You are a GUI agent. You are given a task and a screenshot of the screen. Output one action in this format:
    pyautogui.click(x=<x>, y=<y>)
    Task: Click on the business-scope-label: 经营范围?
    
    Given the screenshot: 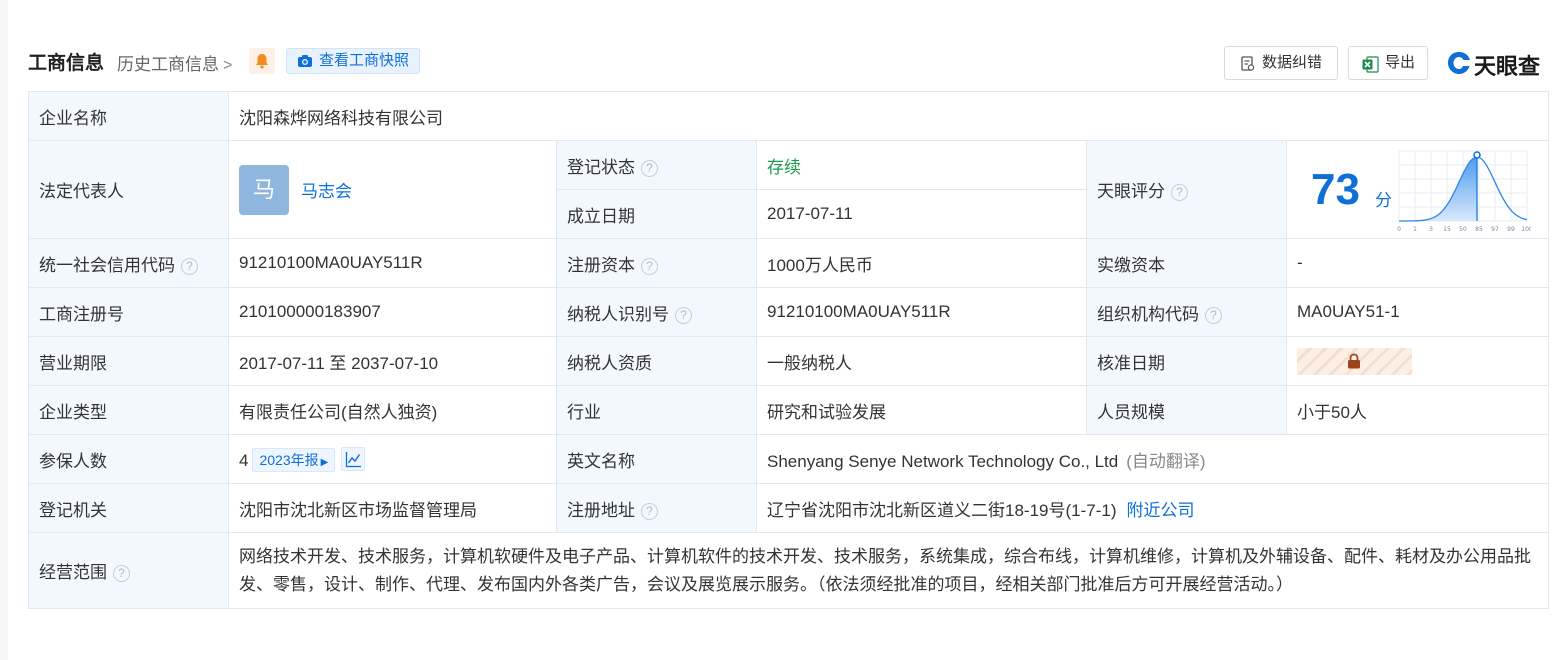 What is the action you would take?
    pyautogui.click(x=128, y=570)
    